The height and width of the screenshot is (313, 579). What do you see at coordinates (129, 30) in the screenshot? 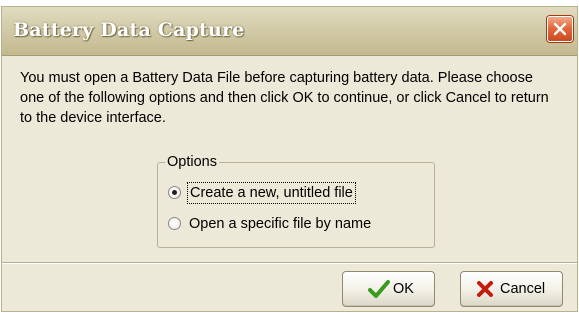
I see `window-title: Battery Data Capture` at bounding box center [129, 30].